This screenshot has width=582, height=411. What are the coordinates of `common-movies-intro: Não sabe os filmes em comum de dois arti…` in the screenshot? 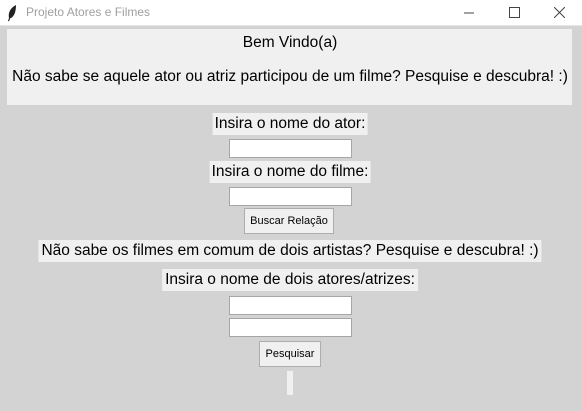 It's located at (290, 251).